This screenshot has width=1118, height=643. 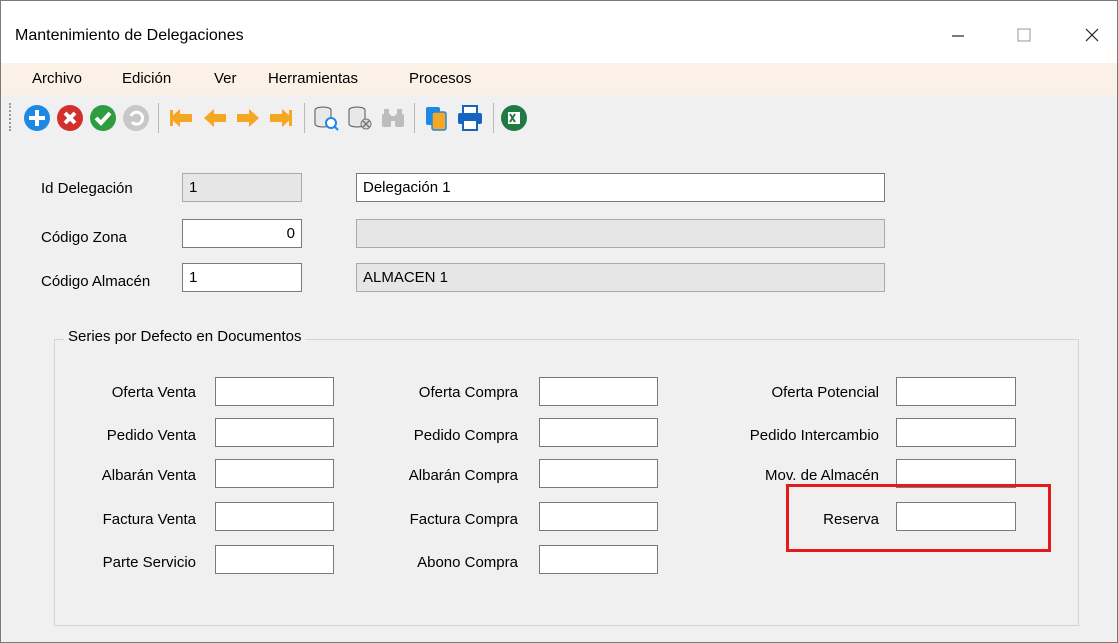 I want to click on abono-compra-field, so click(x=598, y=559).